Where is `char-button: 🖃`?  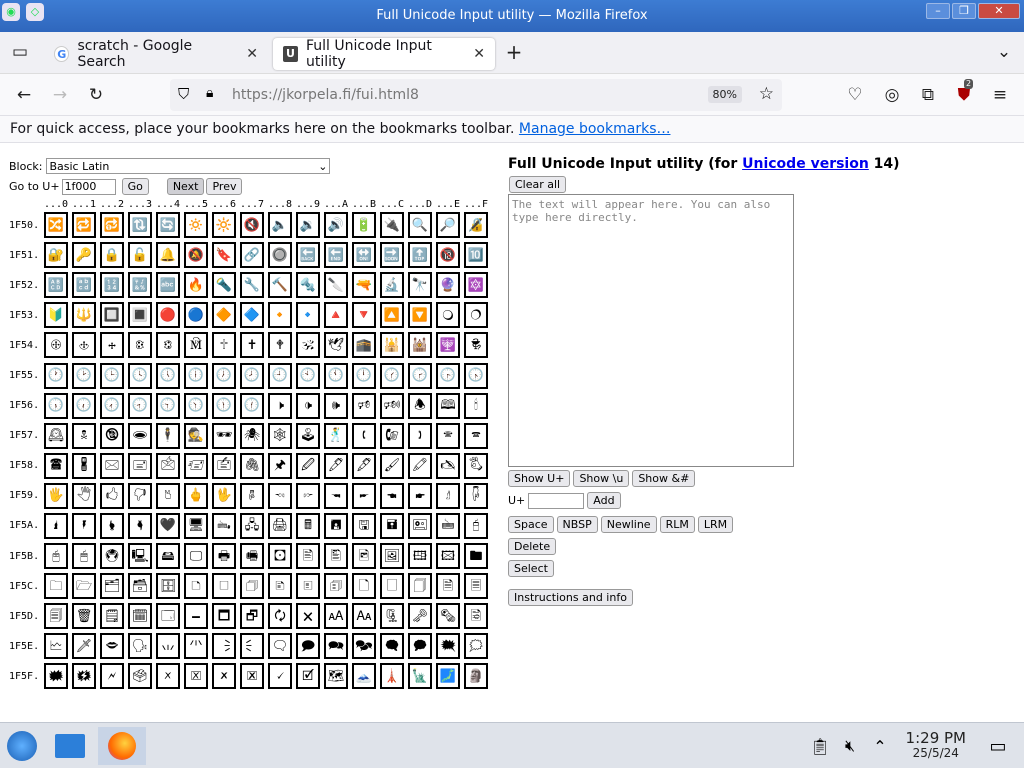
char-button: 🖃 is located at coordinates (140, 465).